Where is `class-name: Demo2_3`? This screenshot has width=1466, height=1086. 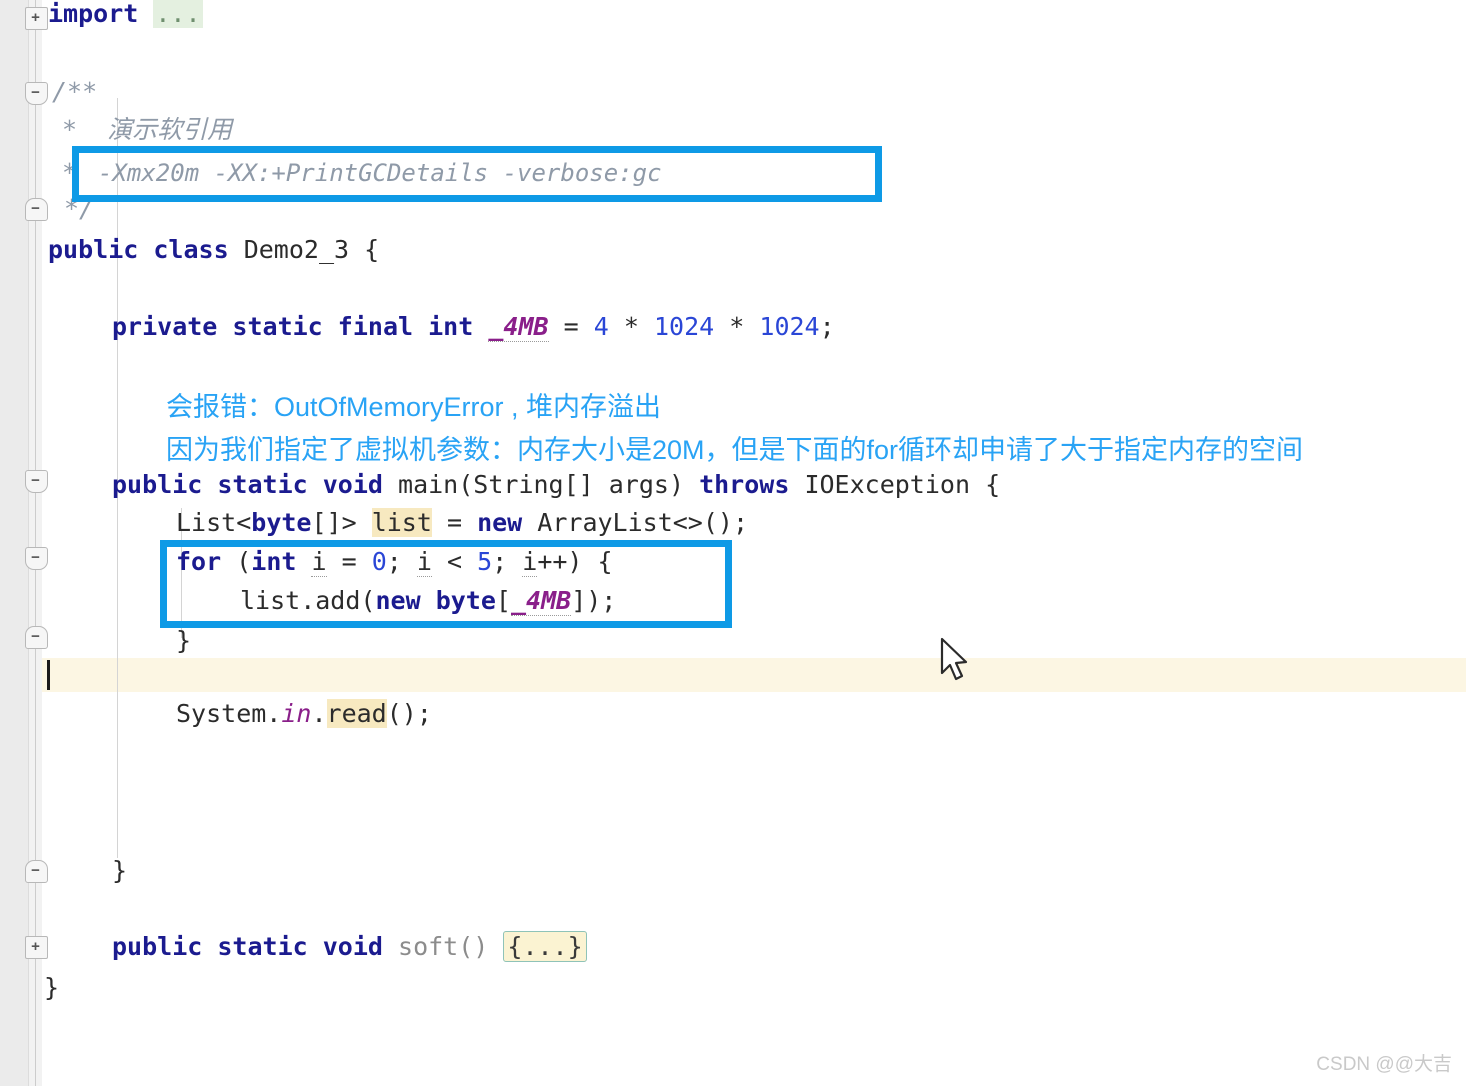 class-name: Demo2_3 is located at coordinates (296, 249).